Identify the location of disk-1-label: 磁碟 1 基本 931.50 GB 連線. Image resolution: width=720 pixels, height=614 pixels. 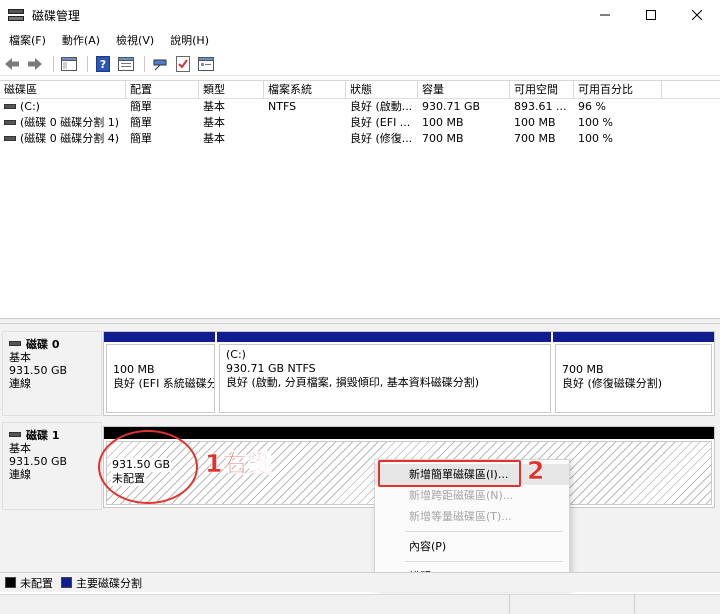
(52, 466).